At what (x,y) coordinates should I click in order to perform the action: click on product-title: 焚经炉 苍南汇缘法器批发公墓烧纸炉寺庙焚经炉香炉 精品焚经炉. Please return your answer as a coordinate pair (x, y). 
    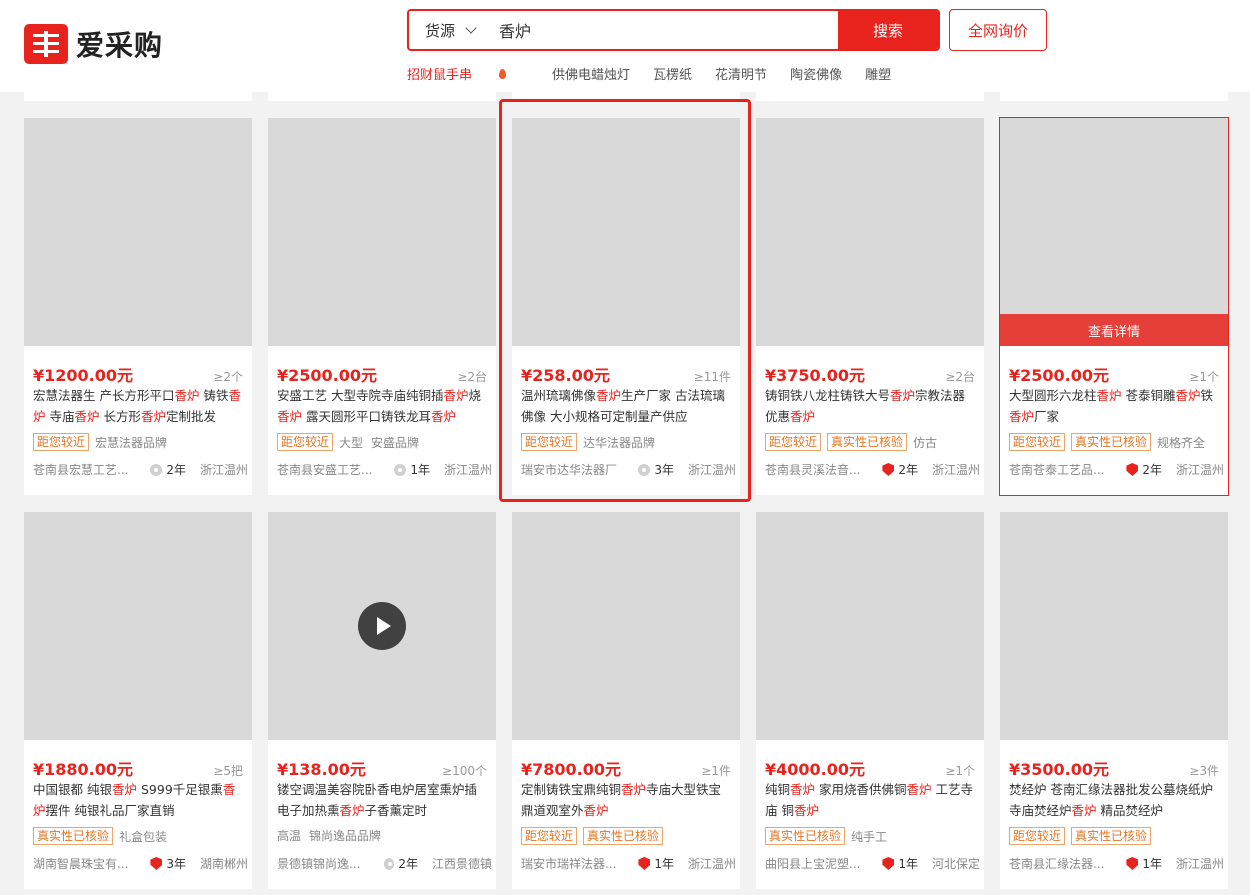
    Looking at the image, I should click on (1115, 801).